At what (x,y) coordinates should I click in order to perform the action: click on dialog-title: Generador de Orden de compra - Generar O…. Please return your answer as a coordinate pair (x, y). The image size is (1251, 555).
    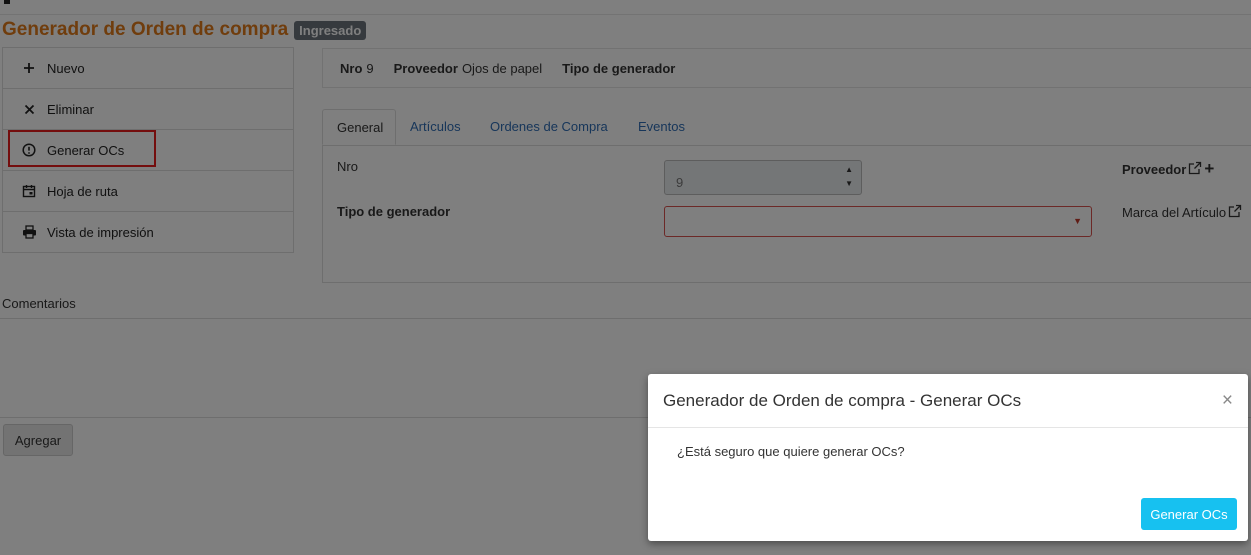
    Looking at the image, I should click on (842, 400).